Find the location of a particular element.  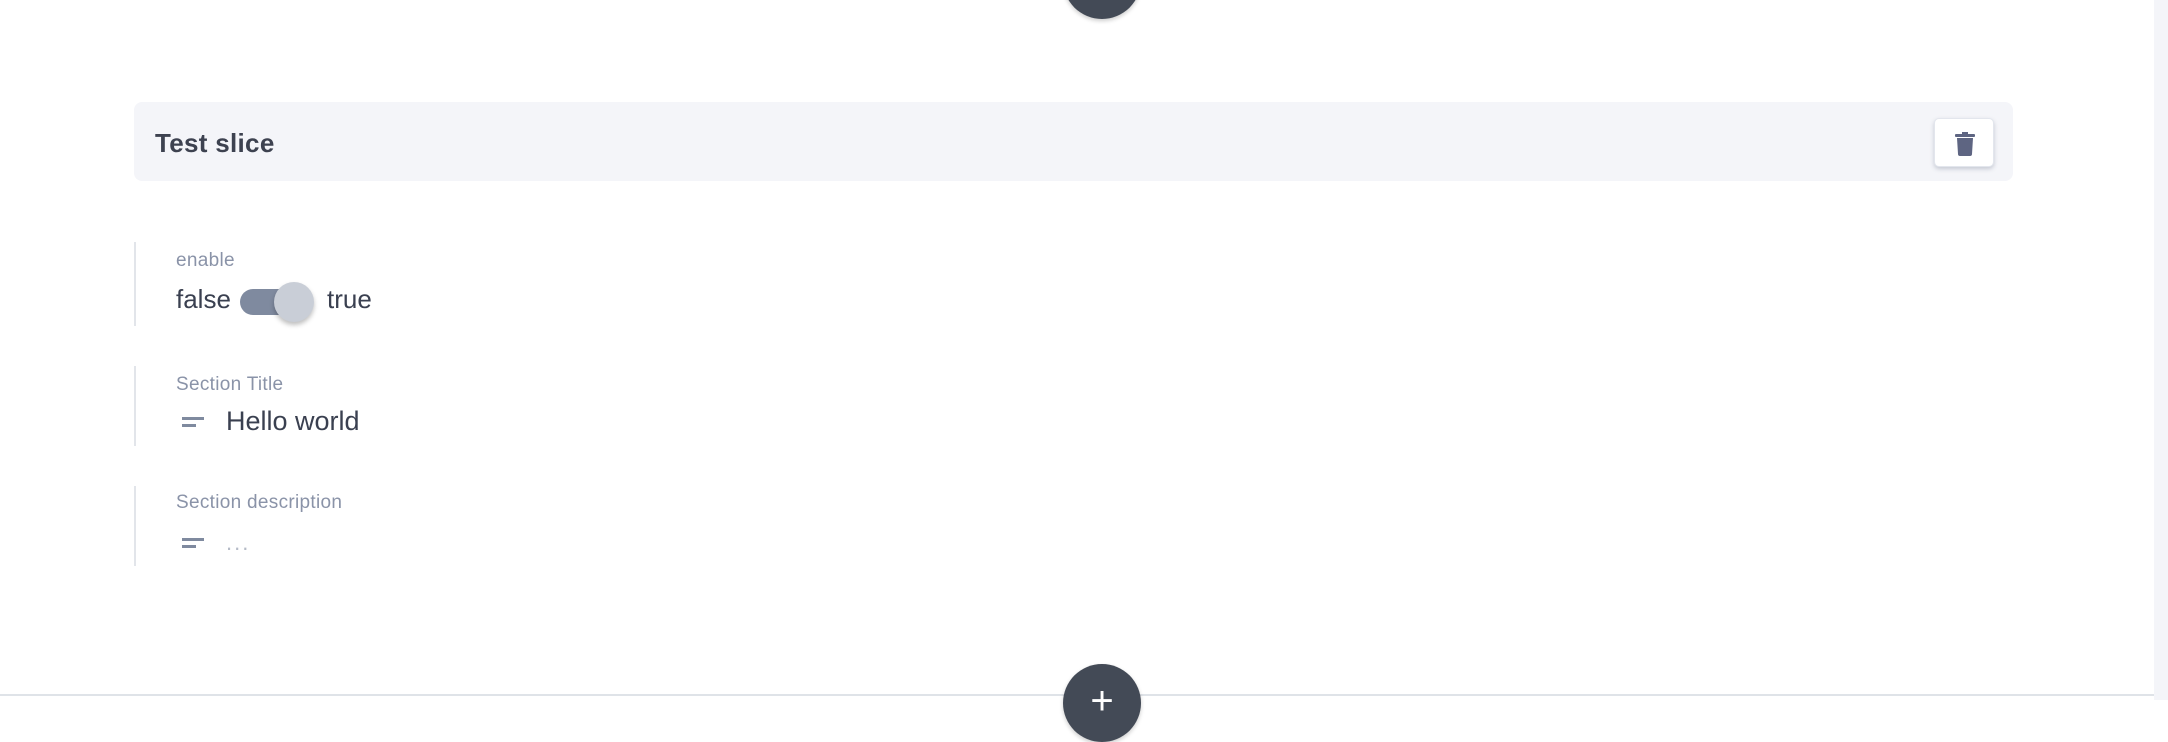

section-title-input: Hello world is located at coordinates (293, 421).